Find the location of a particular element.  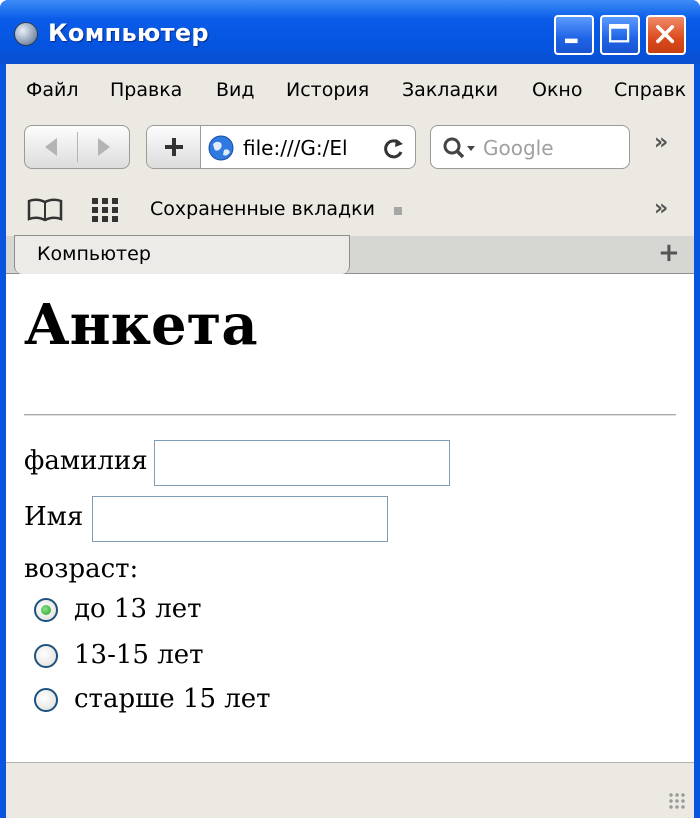

plus-icon is located at coordinates (174, 147).